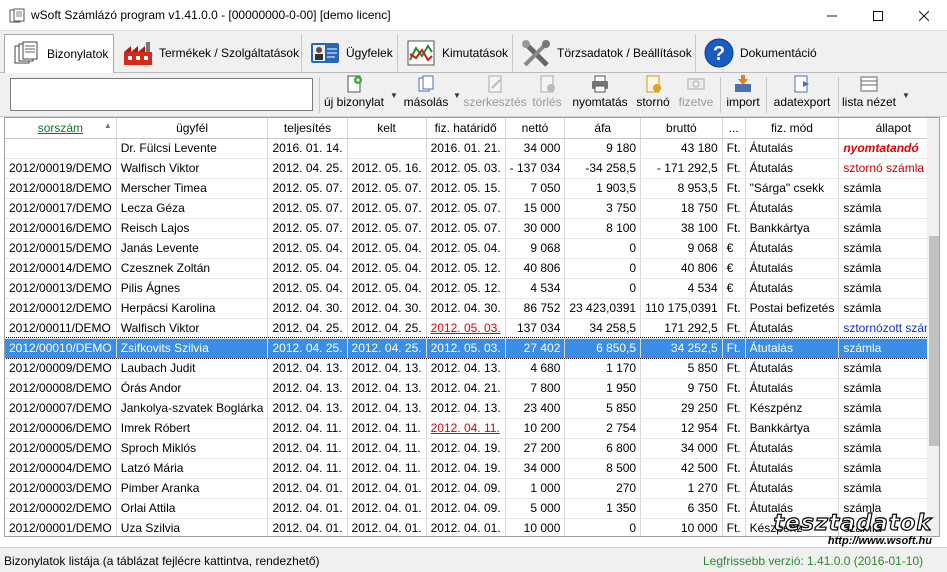  What do you see at coordinates (792, 188) in the screenshot?
I see `cell-fizmod: "Sárga" csekk` at bounding box center [792, 188].